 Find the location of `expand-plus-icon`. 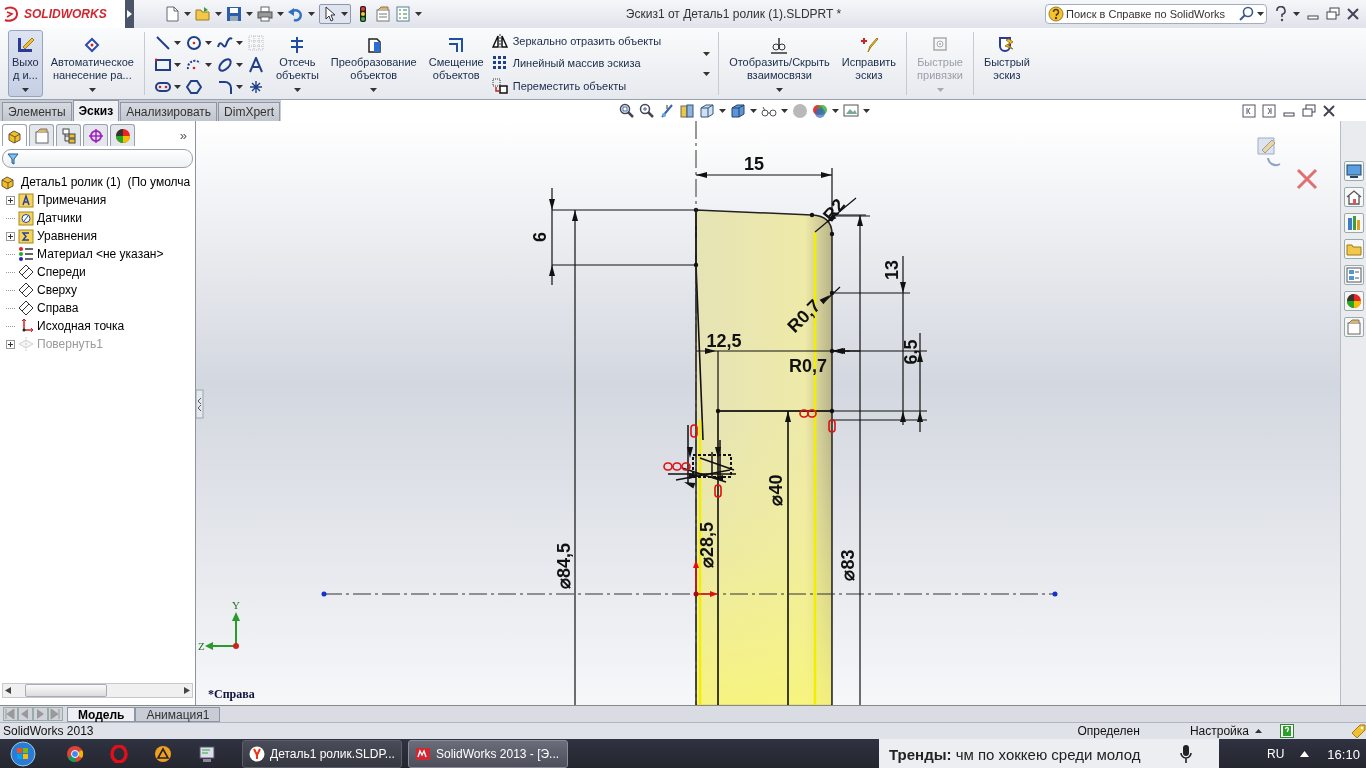

expand-plus-icon is located at coordinates (10, 200).